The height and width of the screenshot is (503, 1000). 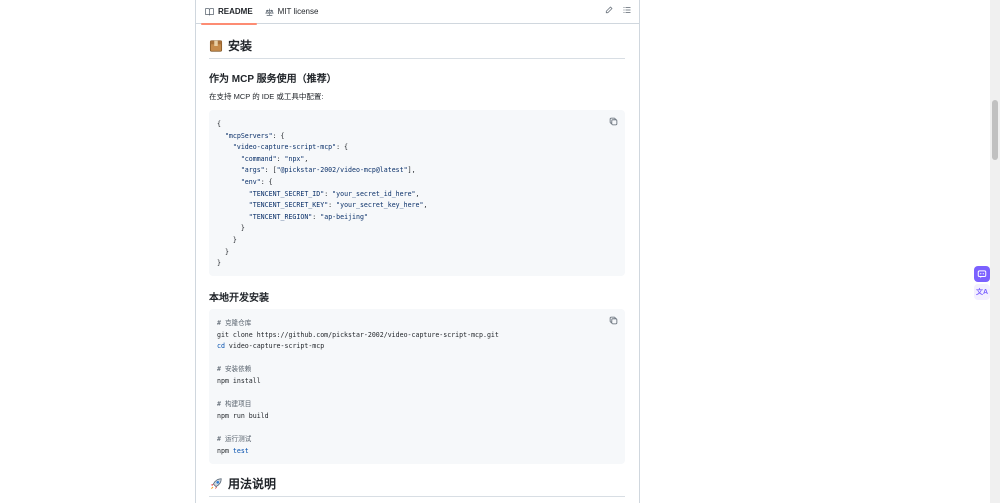 I want to click on side-widget: 文A, so click(x=982, y=283).